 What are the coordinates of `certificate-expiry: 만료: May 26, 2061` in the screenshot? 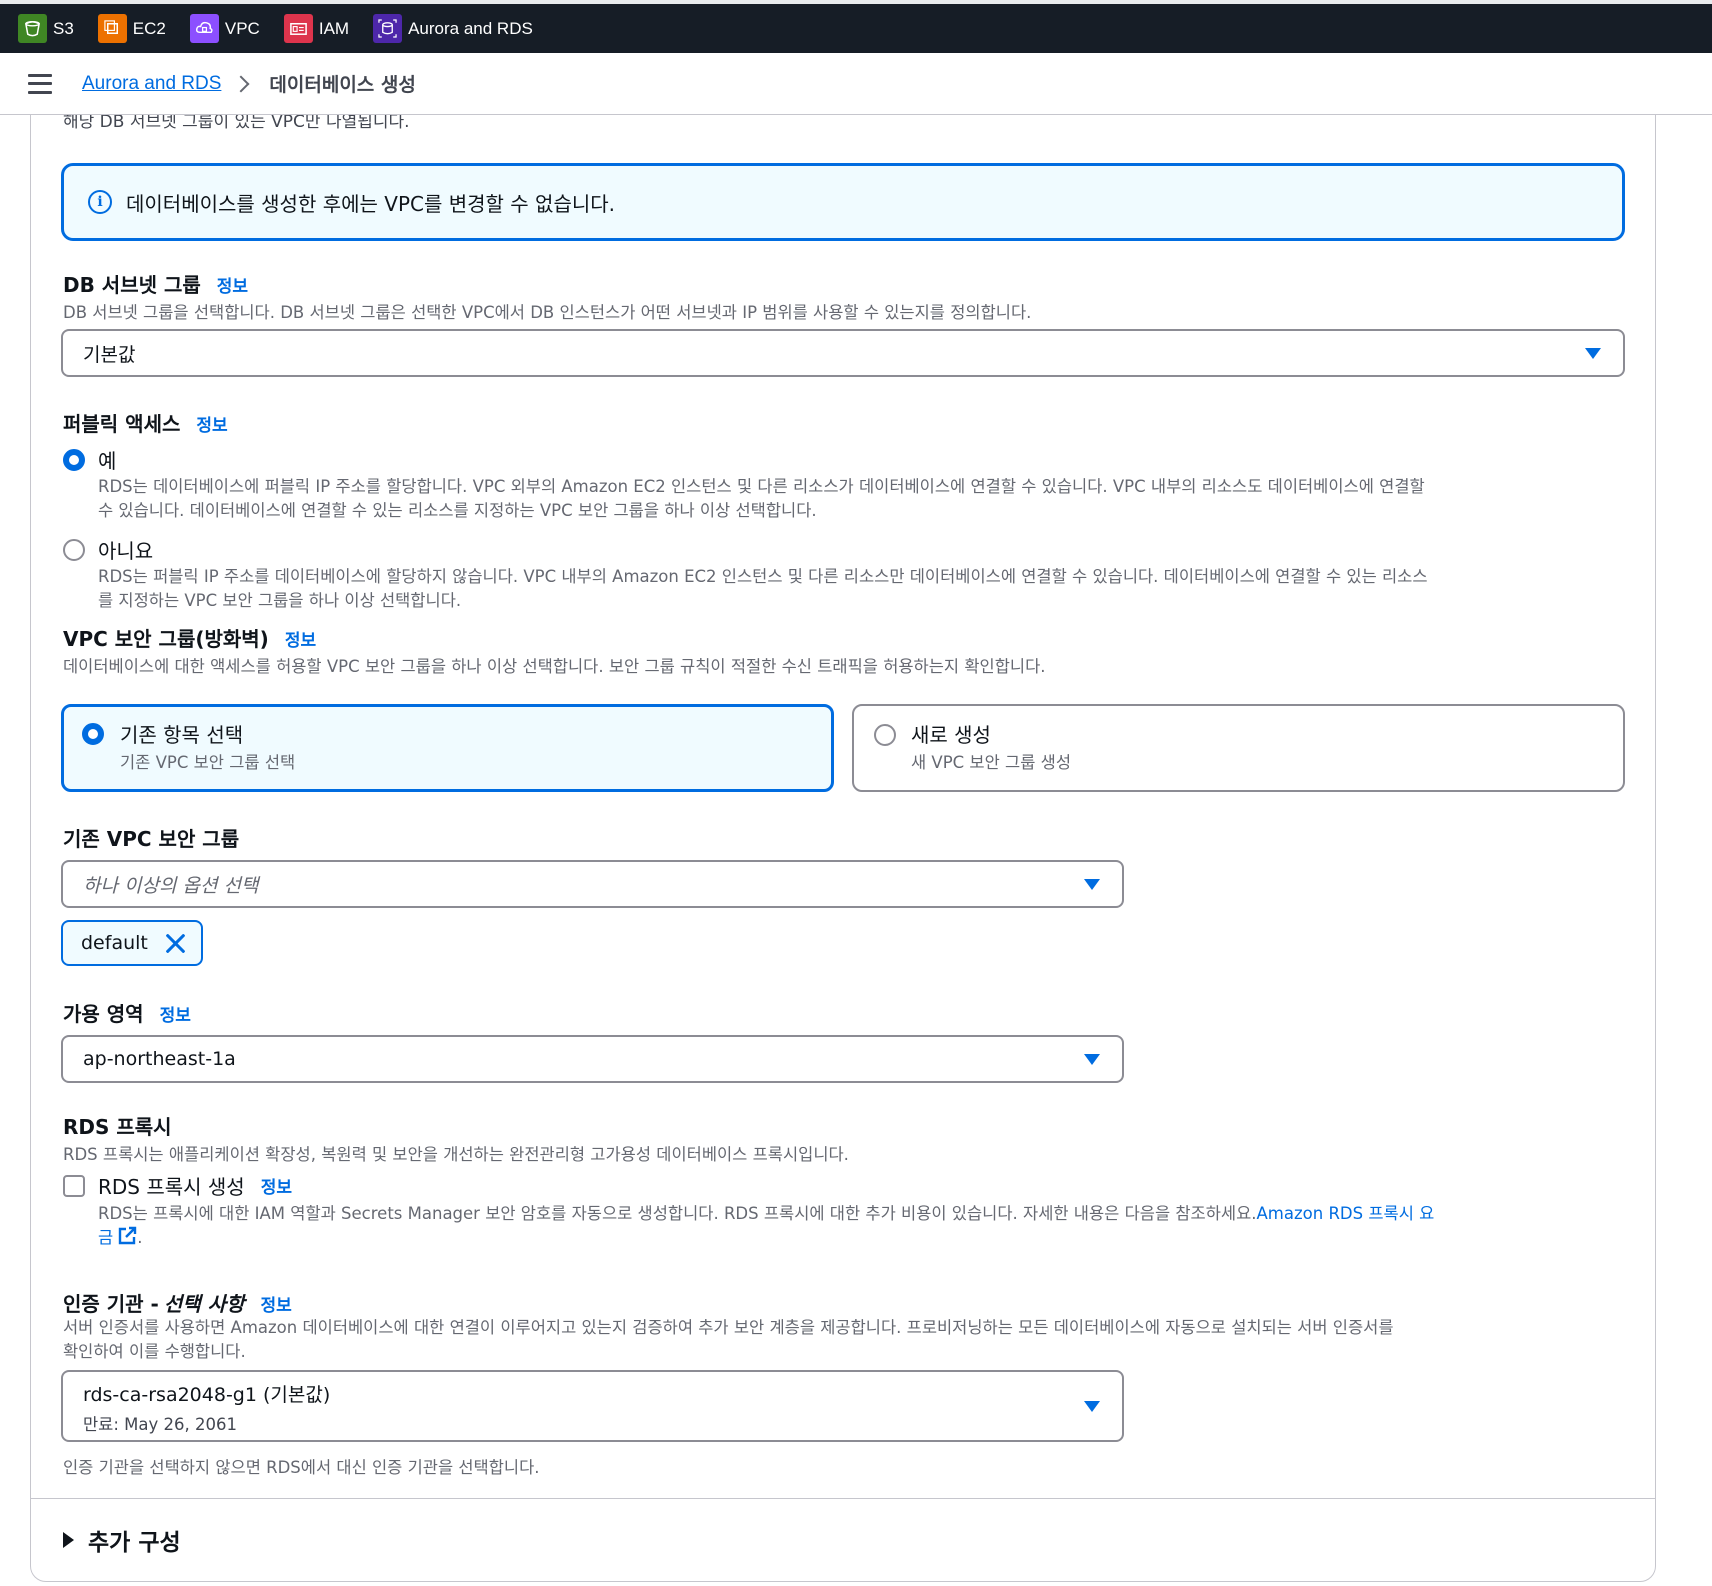 It's located at (160, 1424).